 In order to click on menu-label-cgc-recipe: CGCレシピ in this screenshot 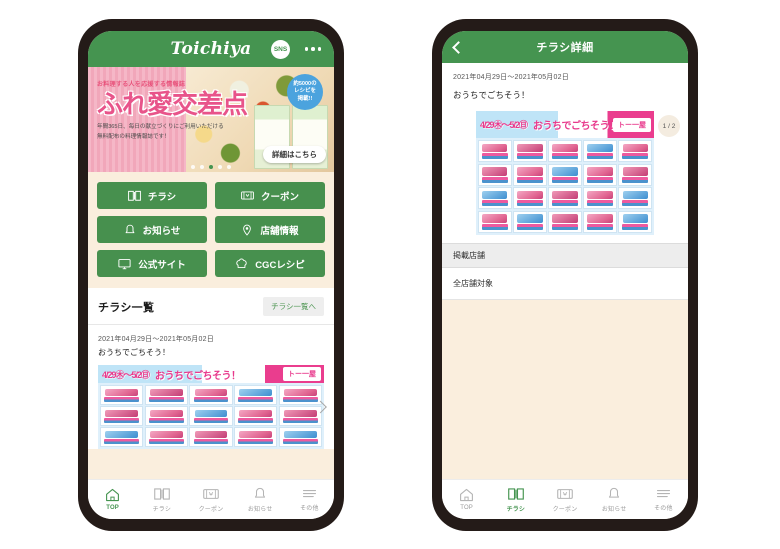, I will do `click(280, 265)`.